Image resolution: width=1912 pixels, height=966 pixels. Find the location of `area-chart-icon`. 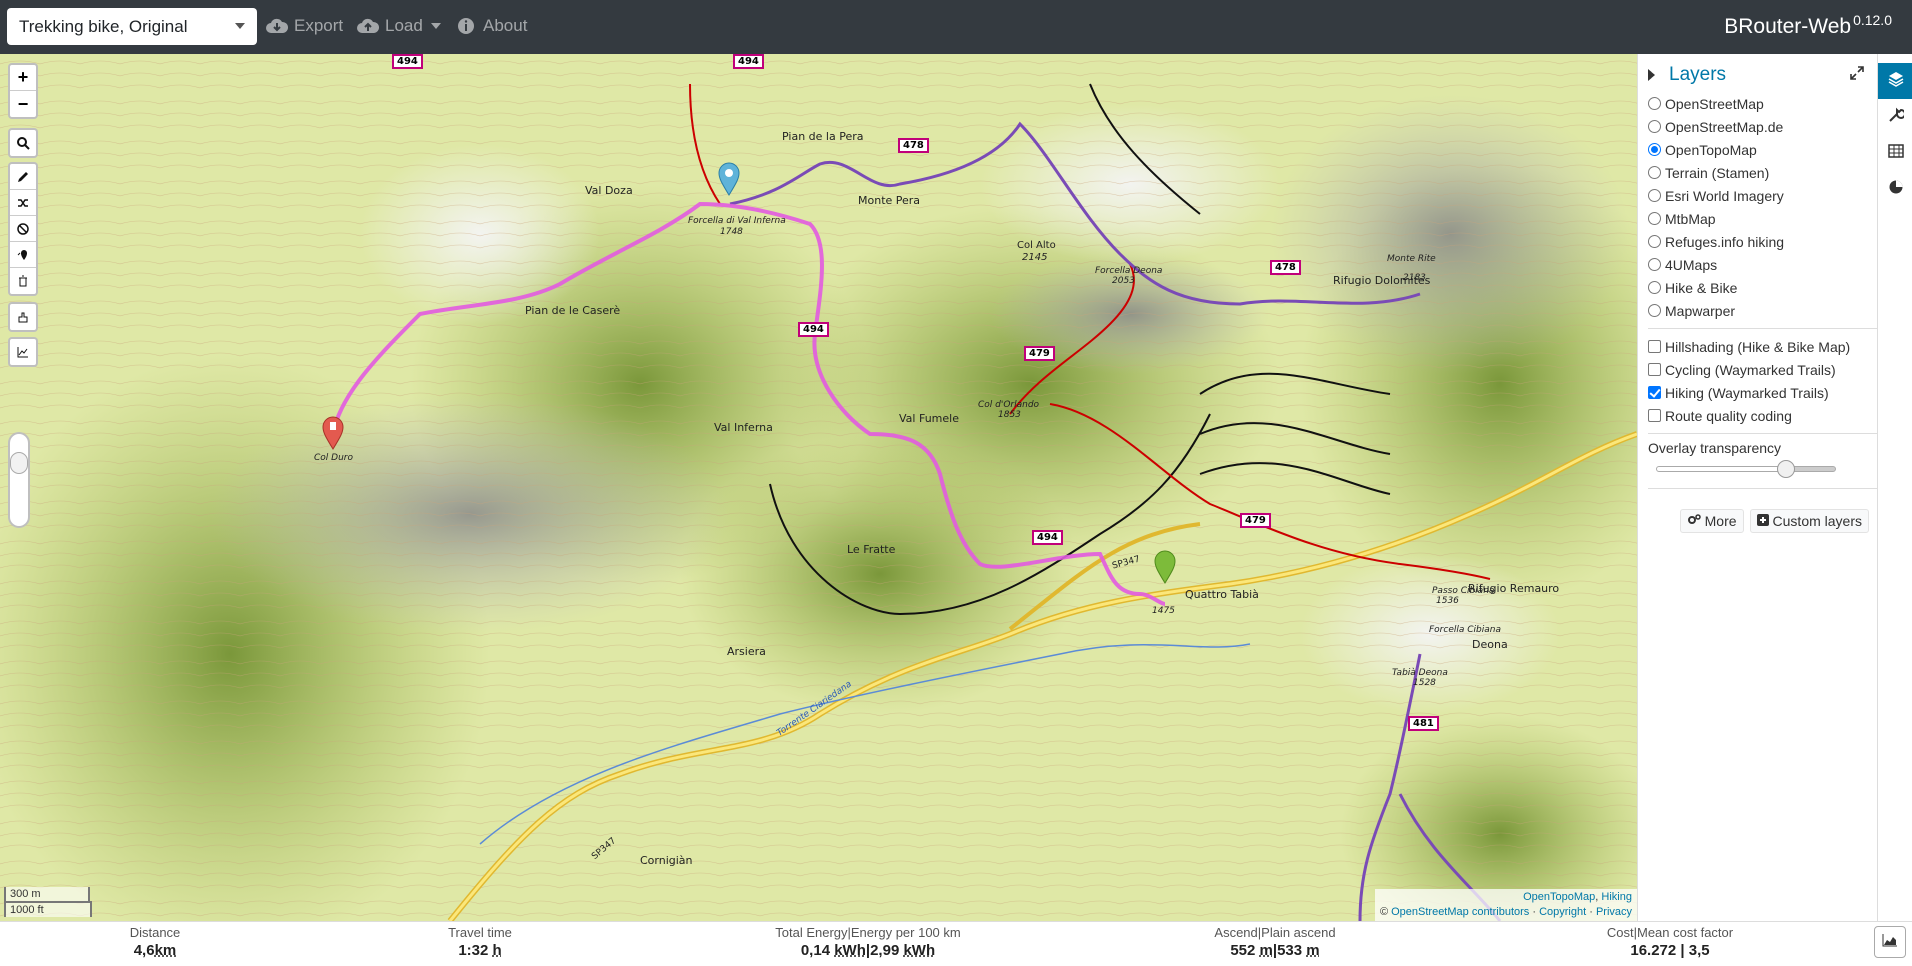

area-chart-icon is located at coordinates (1890, 942).